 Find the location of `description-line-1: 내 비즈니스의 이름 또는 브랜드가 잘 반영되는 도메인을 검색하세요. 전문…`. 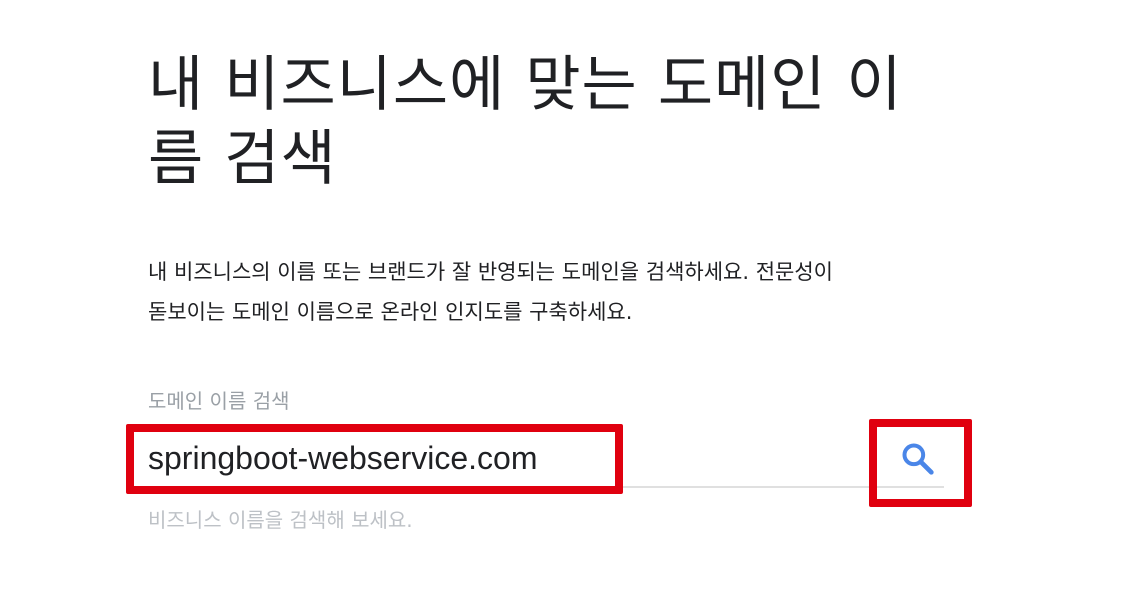

description-line-1: 내 비즈니스의 이름 또는 브랜드가 잘 반영되는 도메인을 검색하세요. 전문… is located at coordinates (490, 272).